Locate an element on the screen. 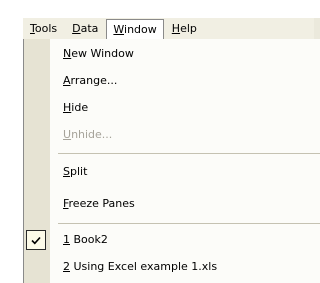  menu-item-access-key: A is located at coordinates (67, 80).